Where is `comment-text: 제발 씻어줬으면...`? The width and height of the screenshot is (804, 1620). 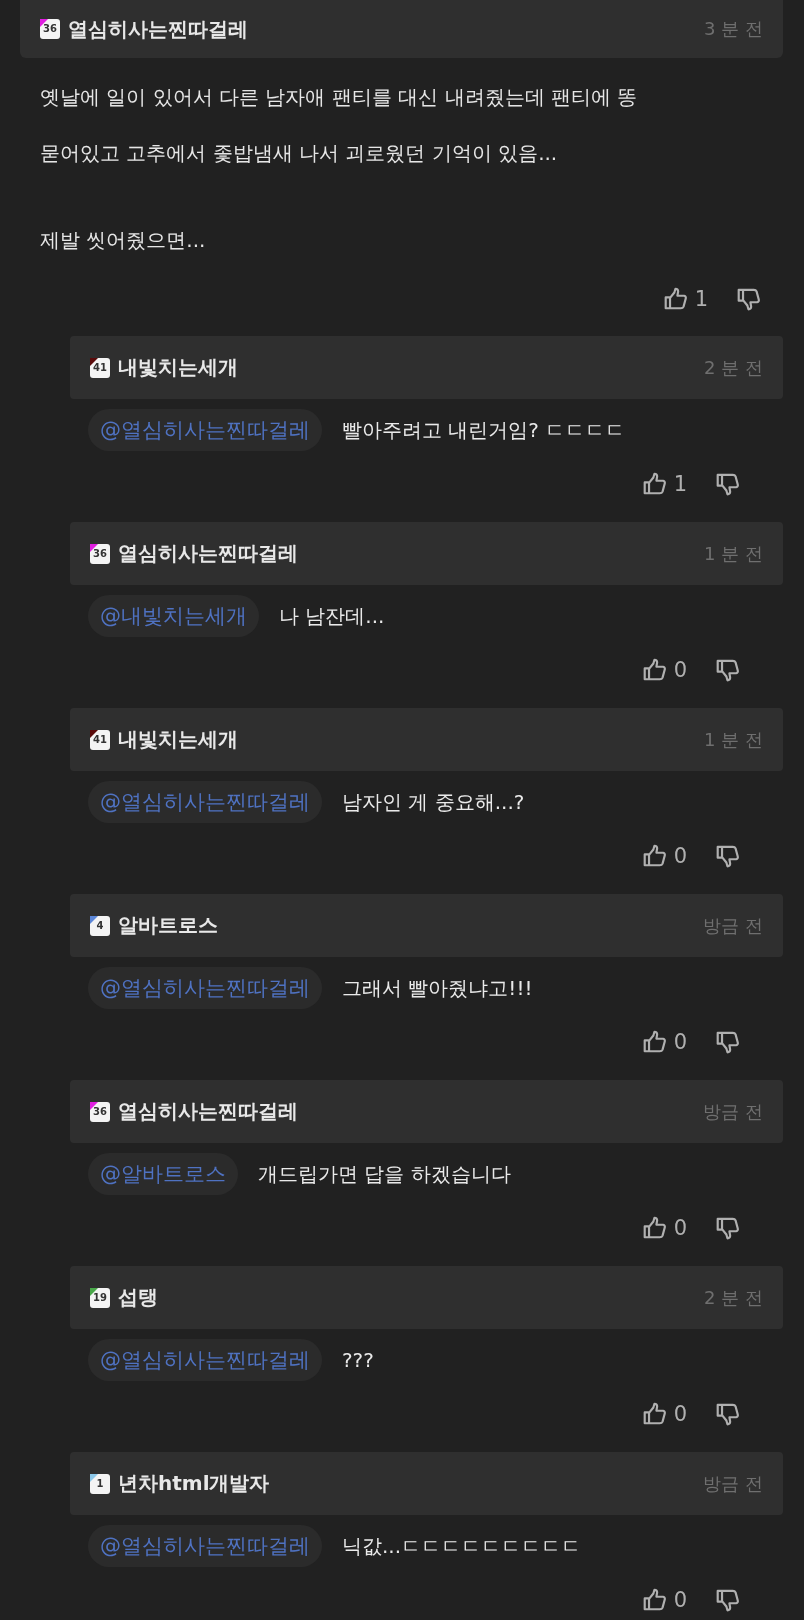
comment-text: 제발 씻어줬으면... is located at coordinates (123, 240).